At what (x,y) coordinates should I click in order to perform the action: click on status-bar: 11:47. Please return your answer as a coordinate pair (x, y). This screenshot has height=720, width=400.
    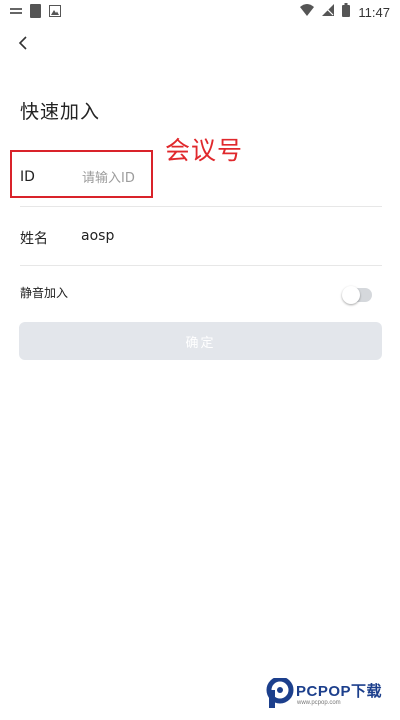
    Looking at the image, I should click on (200, 12).